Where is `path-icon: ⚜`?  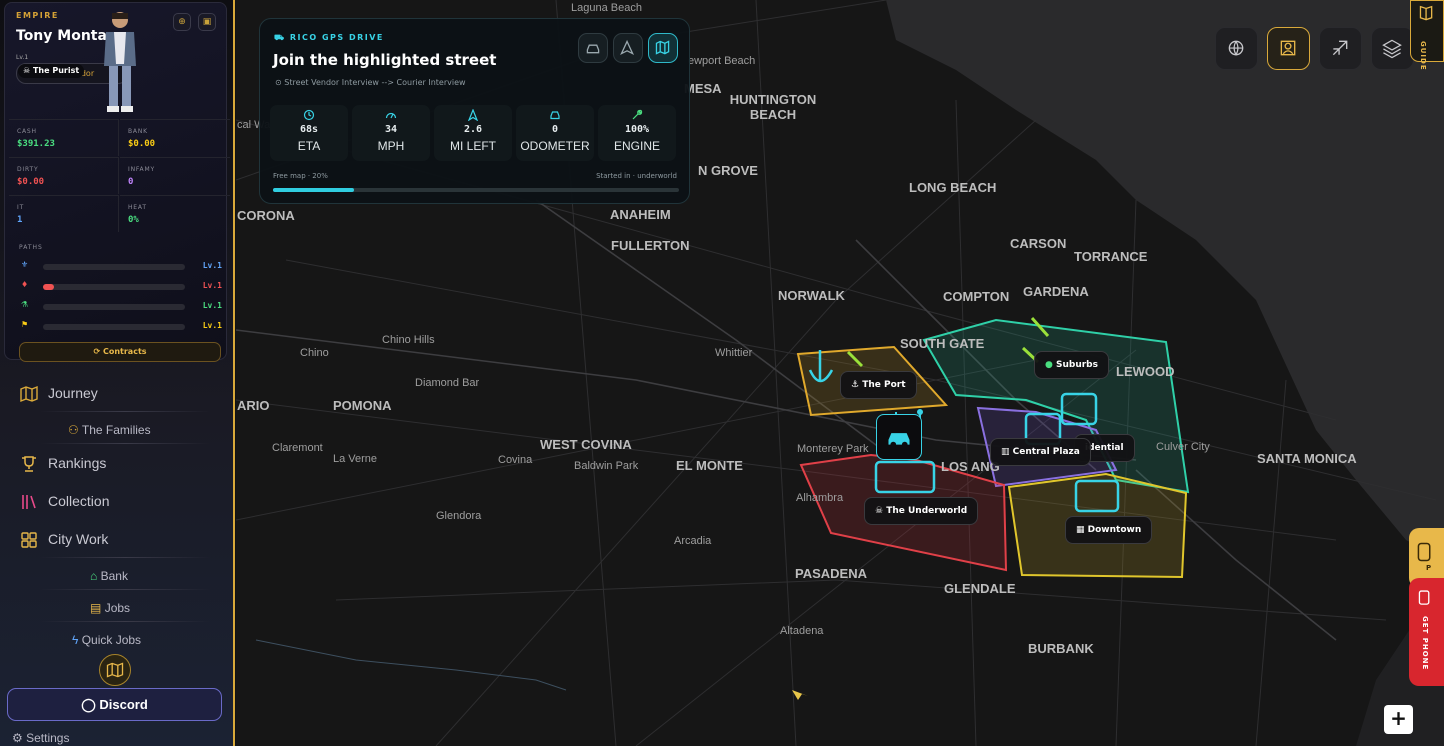
path-icon: ⚜ is located at coordinates (25, 264).